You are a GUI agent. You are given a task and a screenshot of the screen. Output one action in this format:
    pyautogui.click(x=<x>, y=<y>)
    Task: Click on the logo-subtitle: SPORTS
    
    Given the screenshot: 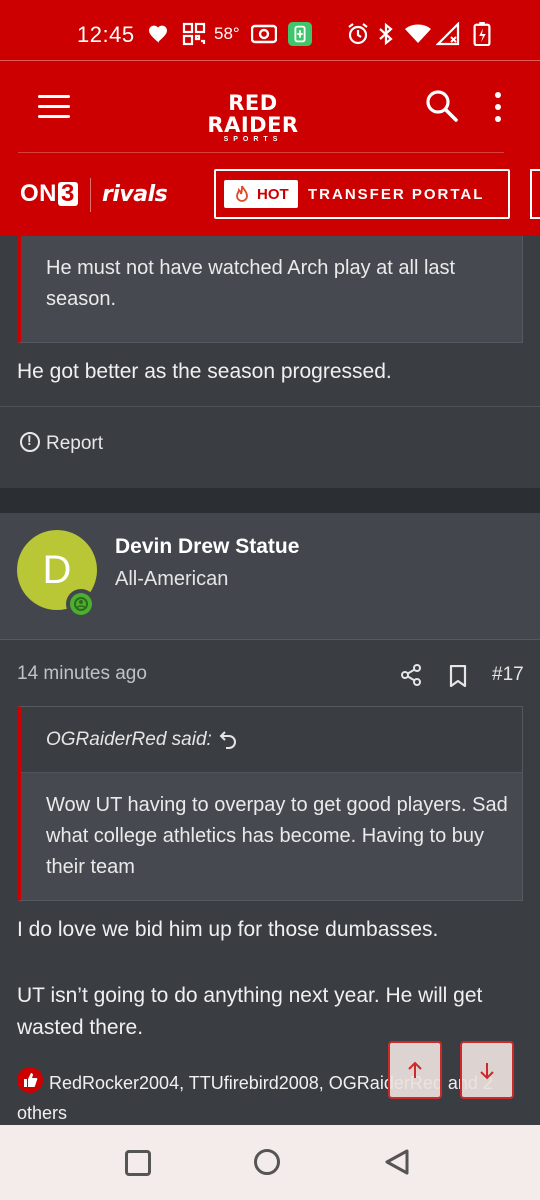 What is the action you would take?
    pyautogui.click(x=253, y=139)
    